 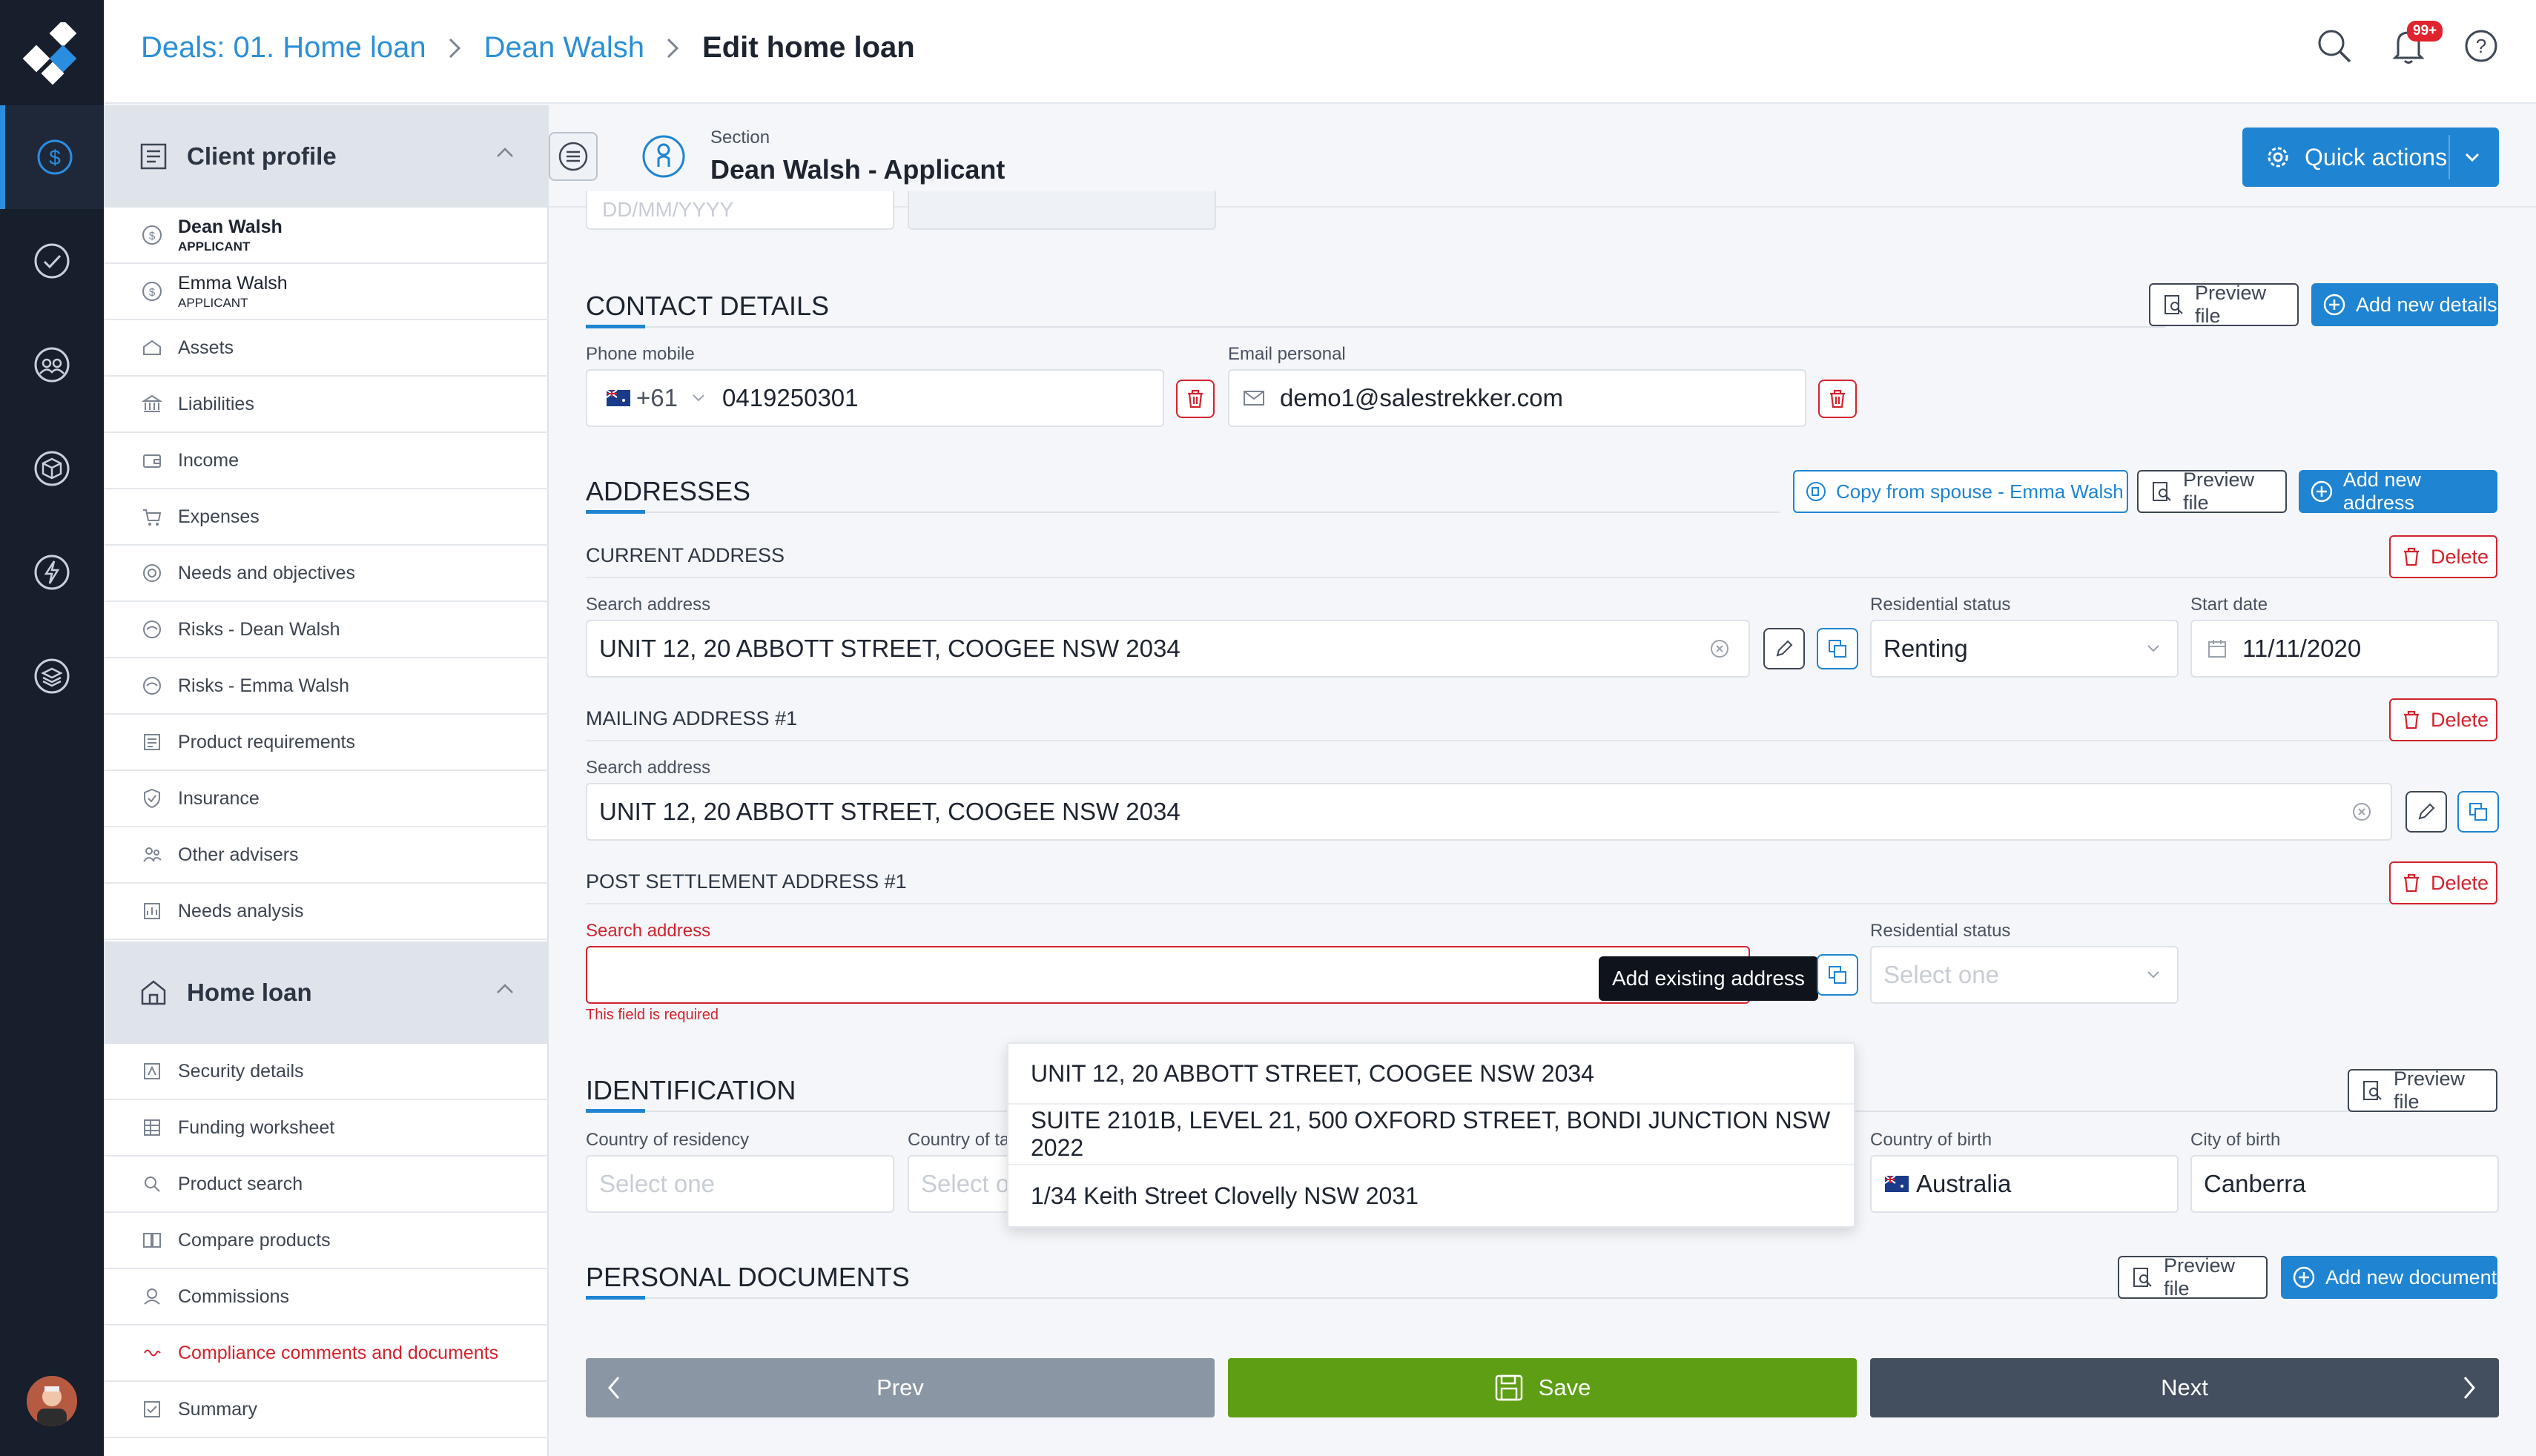 What do you see at coordinates (327, 912) in the screenshot?
I see `sidebar-item-needs-analysis: Needs analysis` at bounding box center [327, 912].